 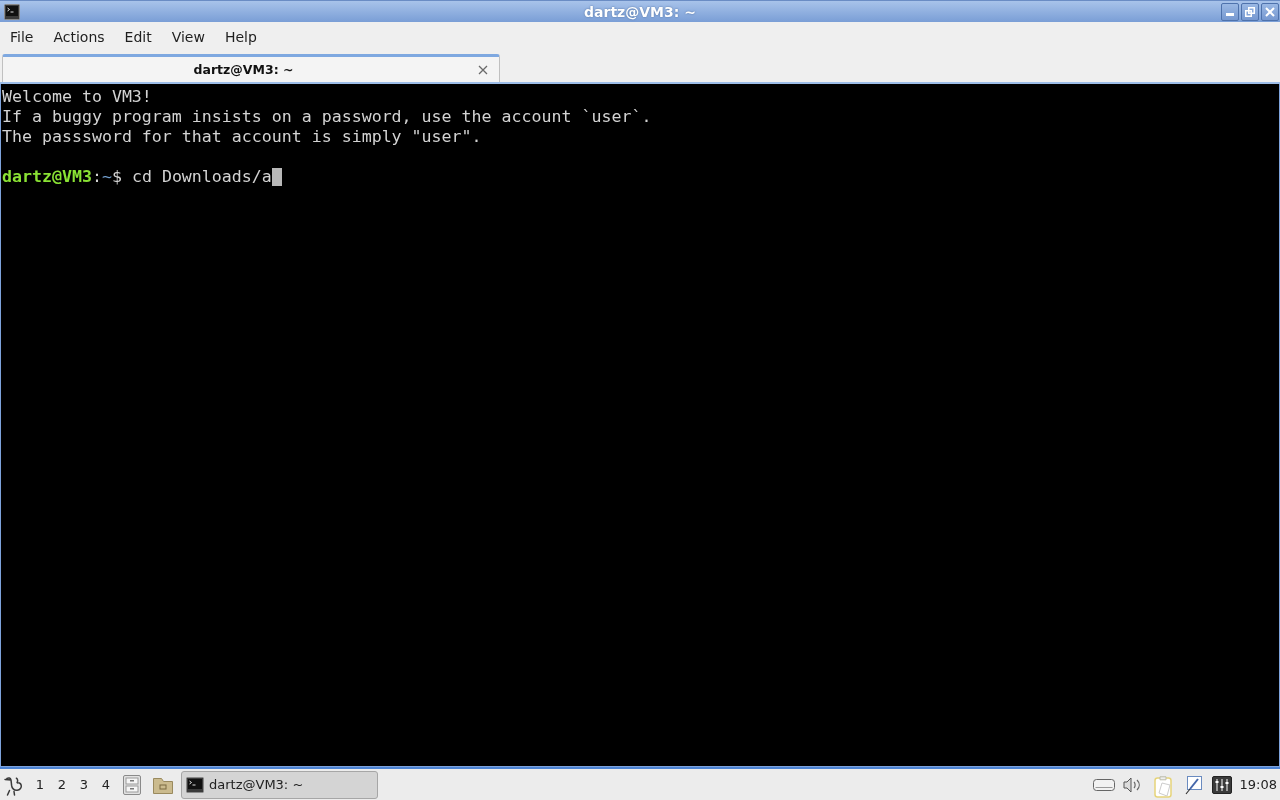 What do you see at coordinates (40, 784) in the screenshot?
I see `workspace-button: 1` at bounding box center [40, 784].